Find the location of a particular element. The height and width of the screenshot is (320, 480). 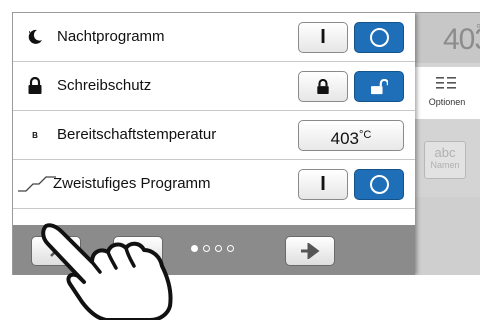

lock-button is located at coordinates (323, 86).